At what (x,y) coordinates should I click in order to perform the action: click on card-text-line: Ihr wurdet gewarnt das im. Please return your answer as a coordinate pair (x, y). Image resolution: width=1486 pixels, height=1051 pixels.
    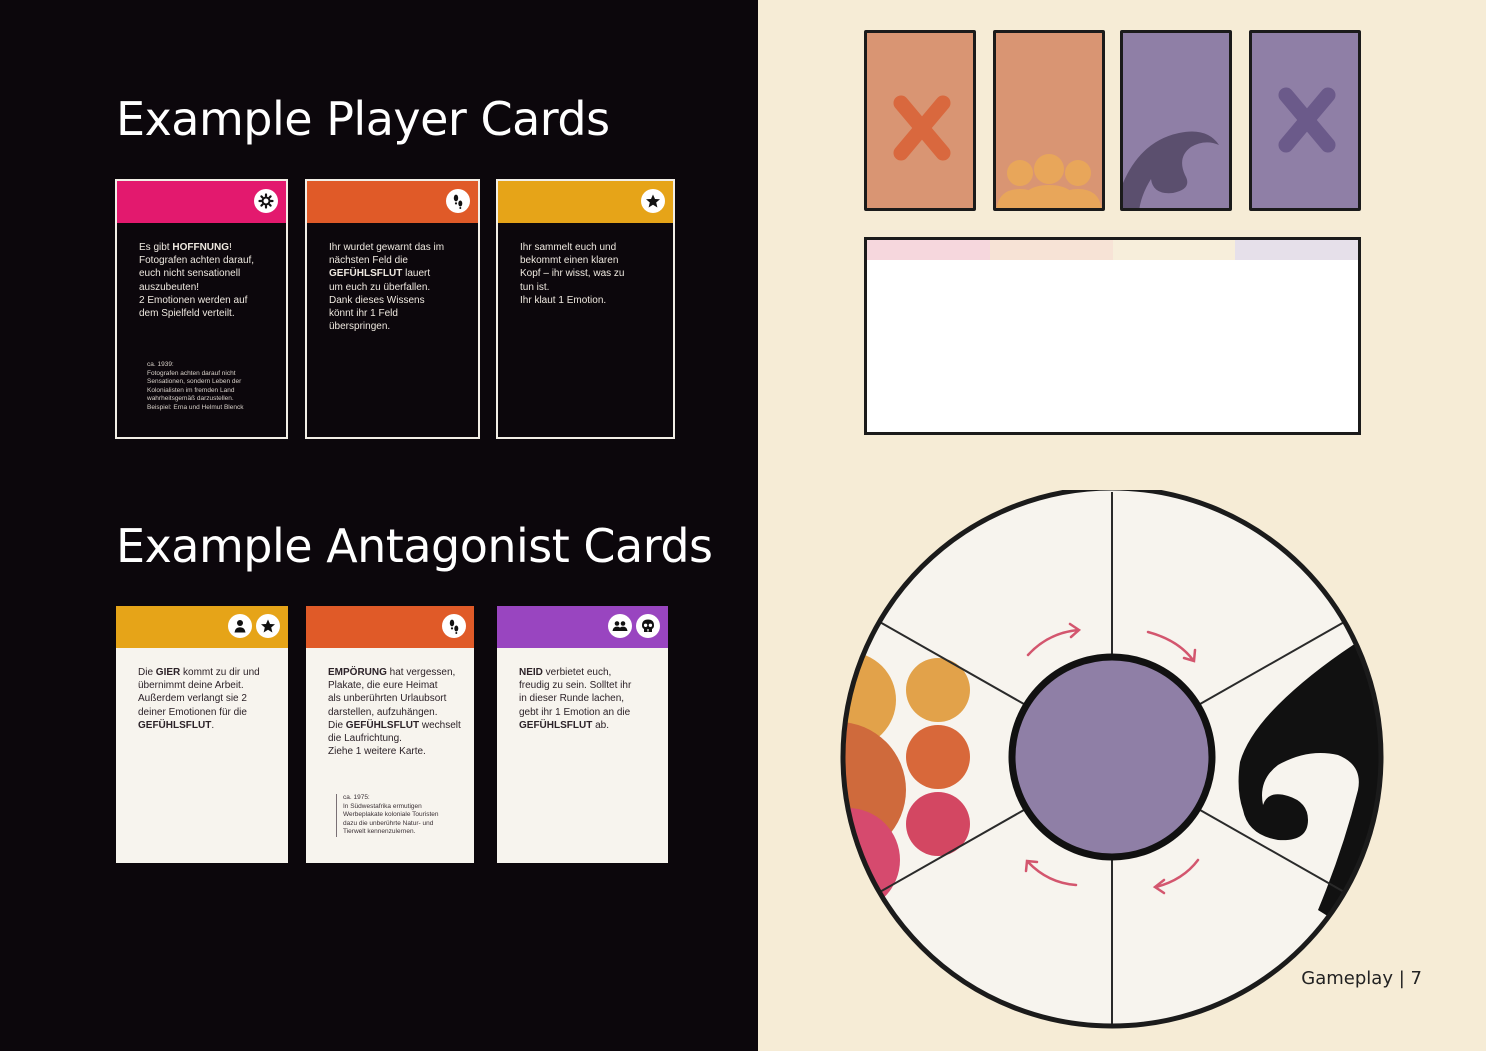
    Looking at the image, I should click on (387, 247).